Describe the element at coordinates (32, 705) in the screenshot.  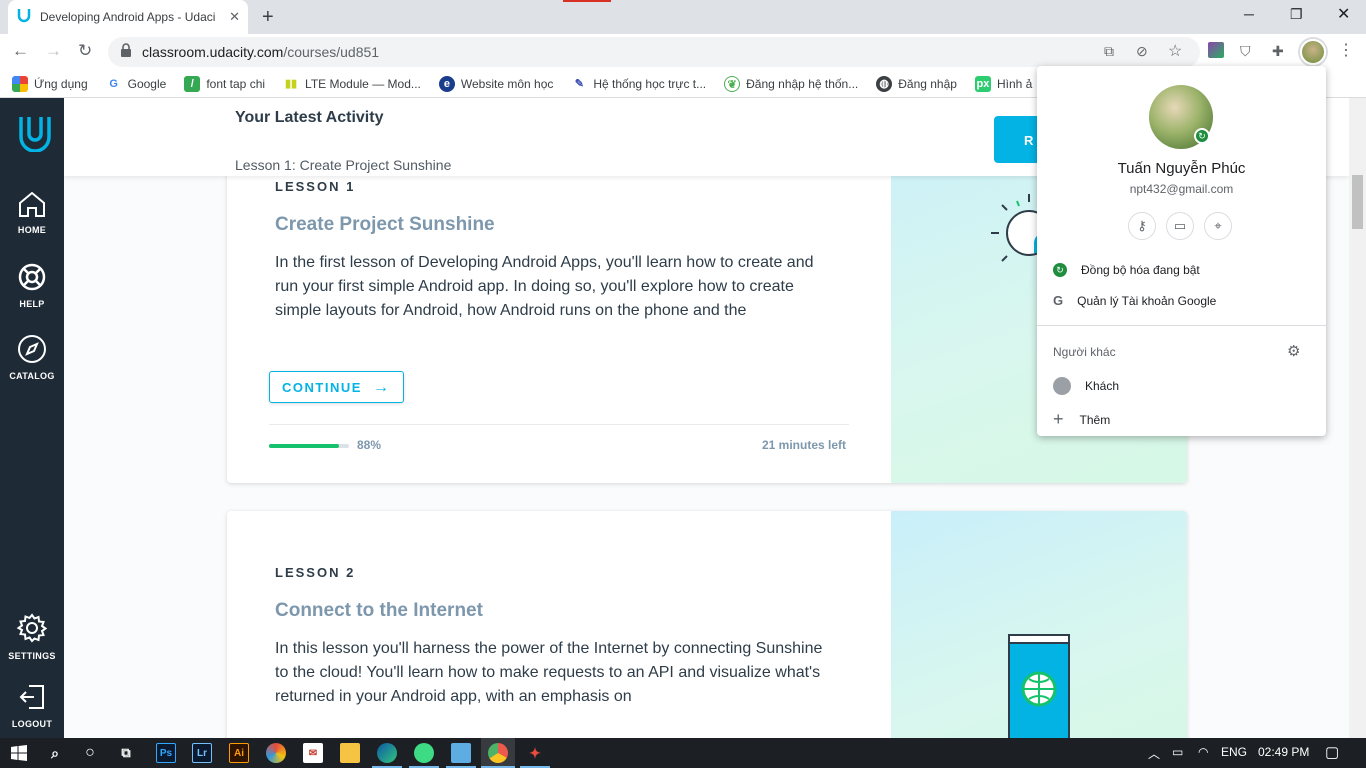
I see `sidebar-item-logout: LOGOUT` at that location.